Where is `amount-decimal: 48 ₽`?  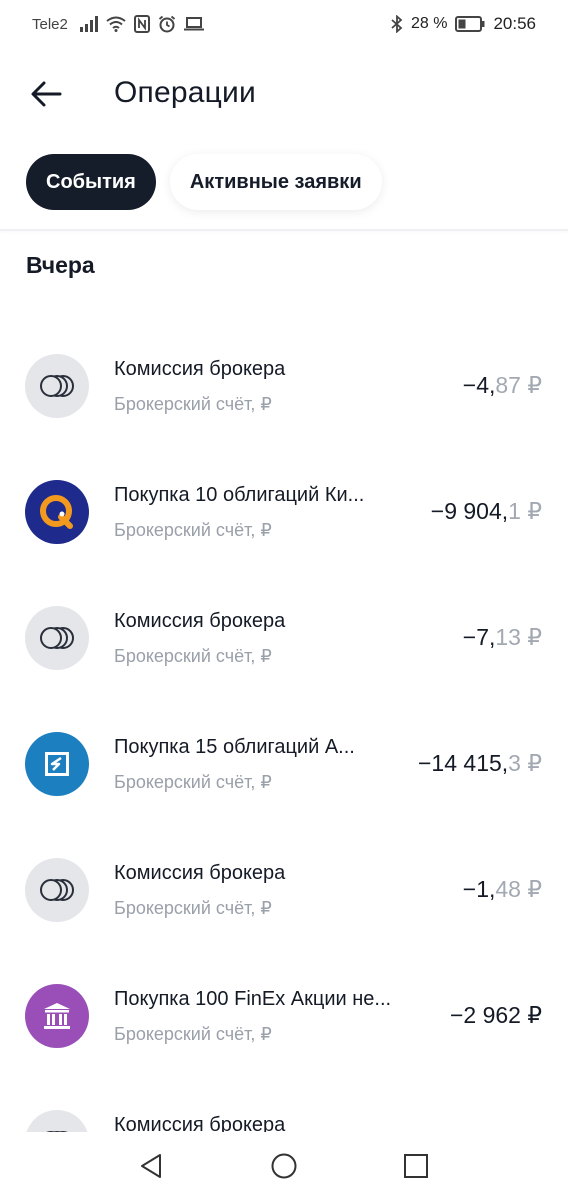 amount-decimal: 48 ₽ is located at coordinates (518, 889).